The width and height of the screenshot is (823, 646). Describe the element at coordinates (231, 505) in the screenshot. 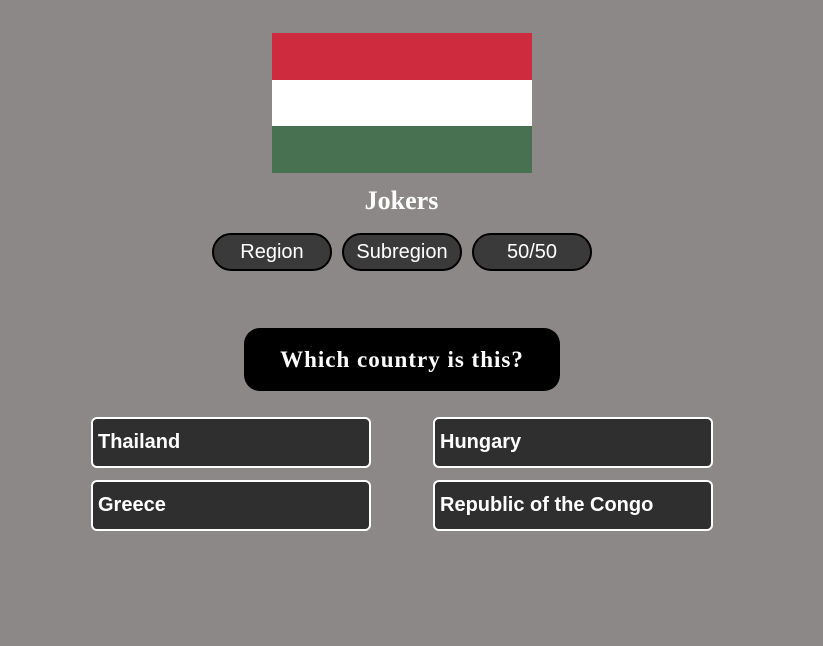

I see `answer-option-3: Greece` at that location.